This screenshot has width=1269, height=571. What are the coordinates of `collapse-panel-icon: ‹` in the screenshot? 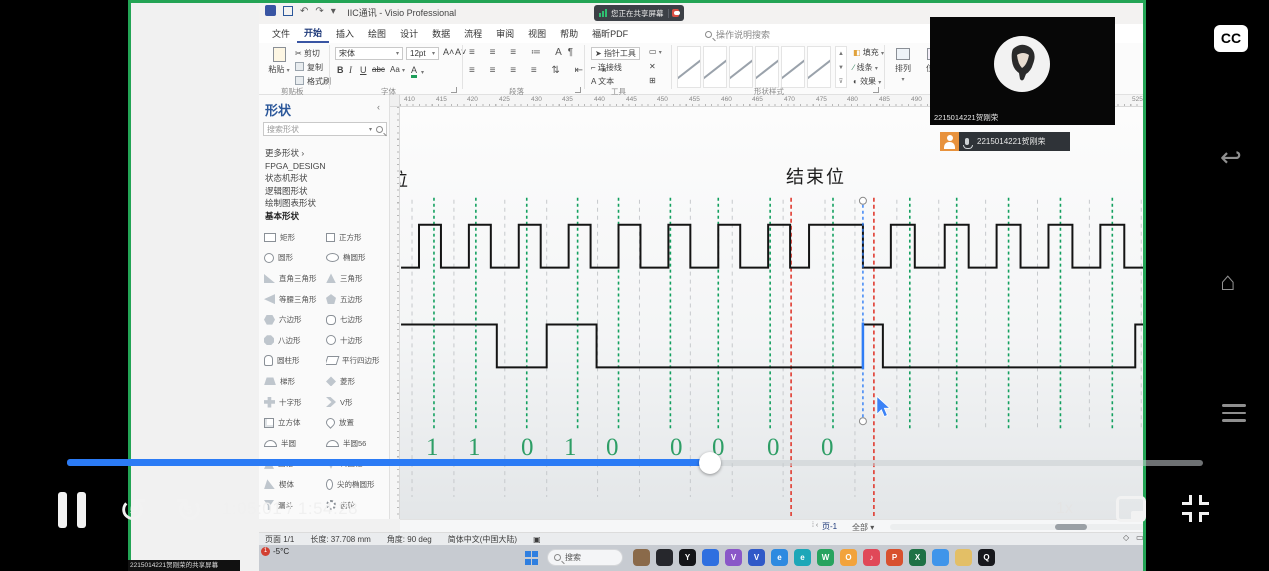 It's located at (378, 107).